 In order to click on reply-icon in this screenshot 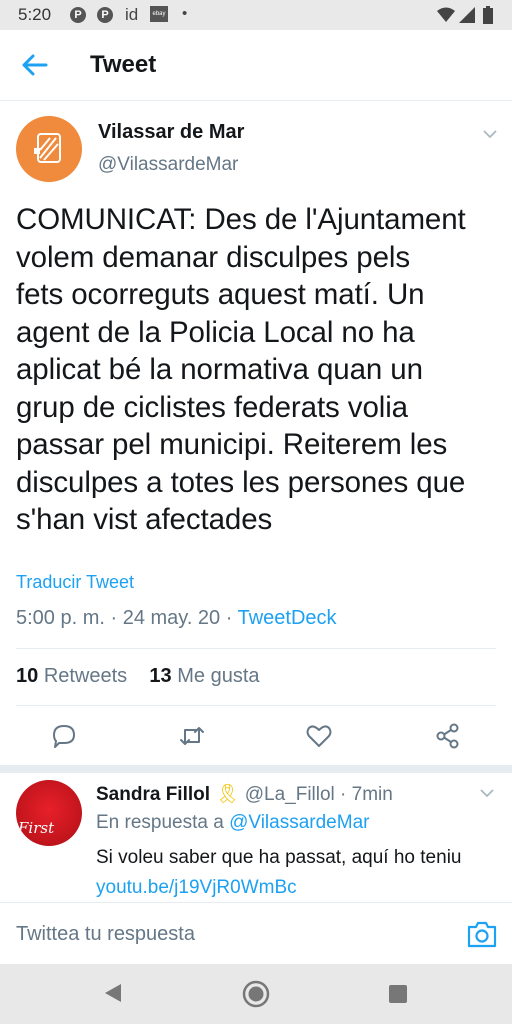, I will do `click(64, 736)`.